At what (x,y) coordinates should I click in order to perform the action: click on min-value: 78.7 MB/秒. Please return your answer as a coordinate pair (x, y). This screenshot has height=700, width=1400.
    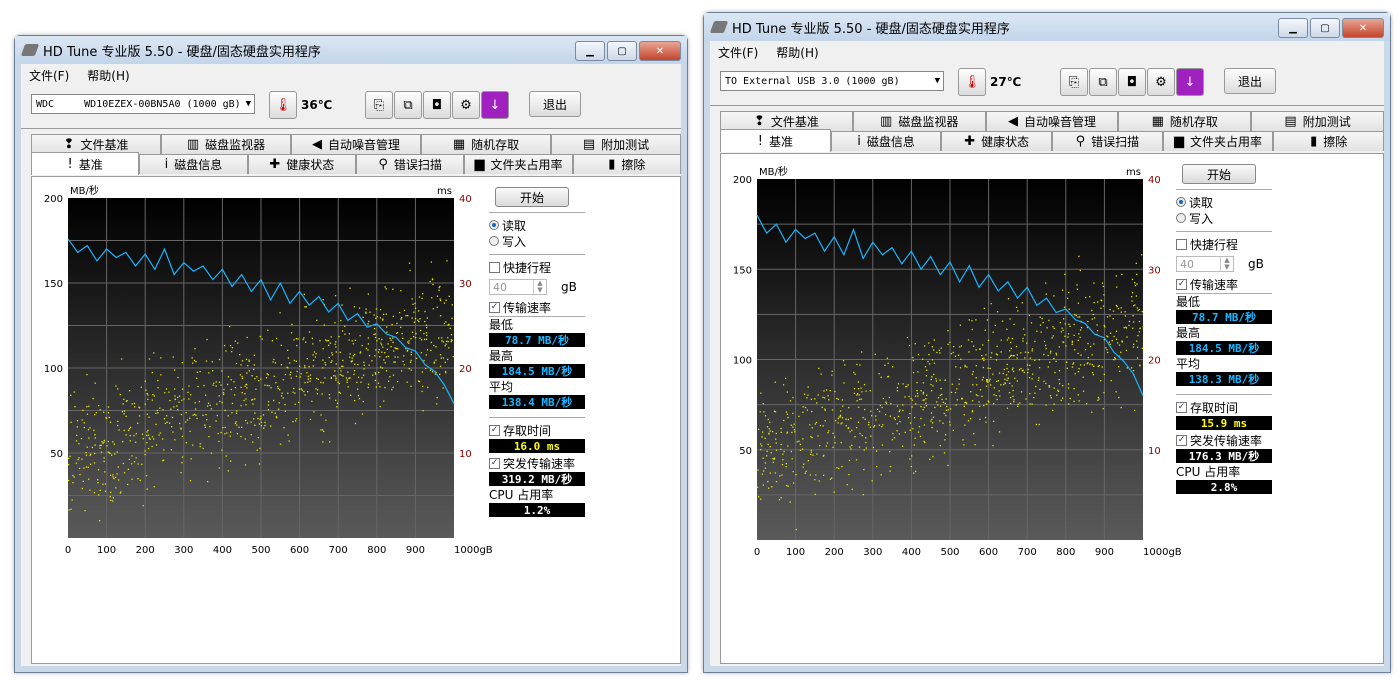
    Looking at the image, I should click on (537, 340).